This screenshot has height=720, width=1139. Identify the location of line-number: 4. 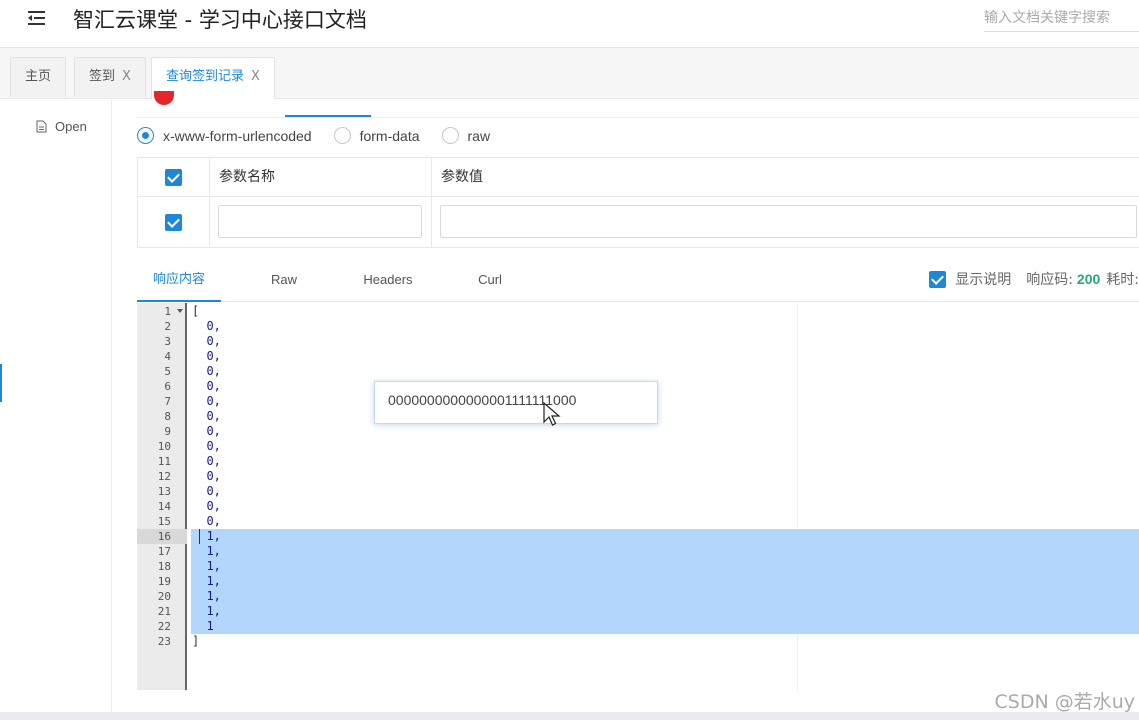
(167, 356).